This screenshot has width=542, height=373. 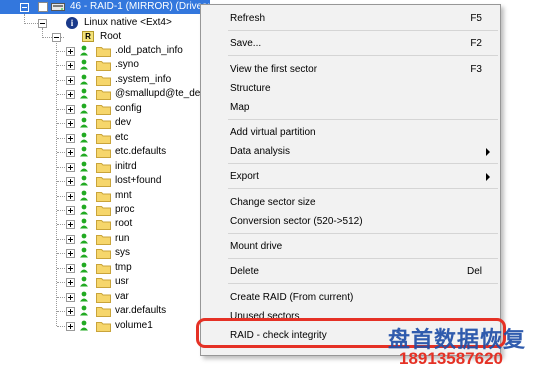 What do you see at coordinates (88, 36) in the screenshot?
I see `root-icon: R` at bounding box center [88, 36].